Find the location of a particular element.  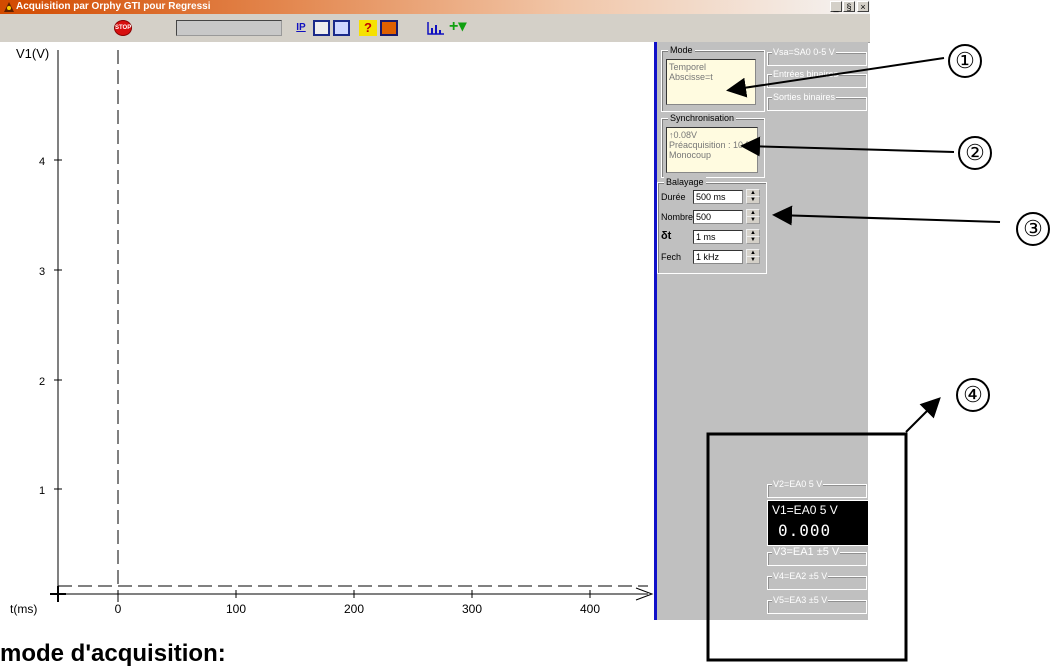

annotation-badge-4: ④ is located at coordinates (973, 395).